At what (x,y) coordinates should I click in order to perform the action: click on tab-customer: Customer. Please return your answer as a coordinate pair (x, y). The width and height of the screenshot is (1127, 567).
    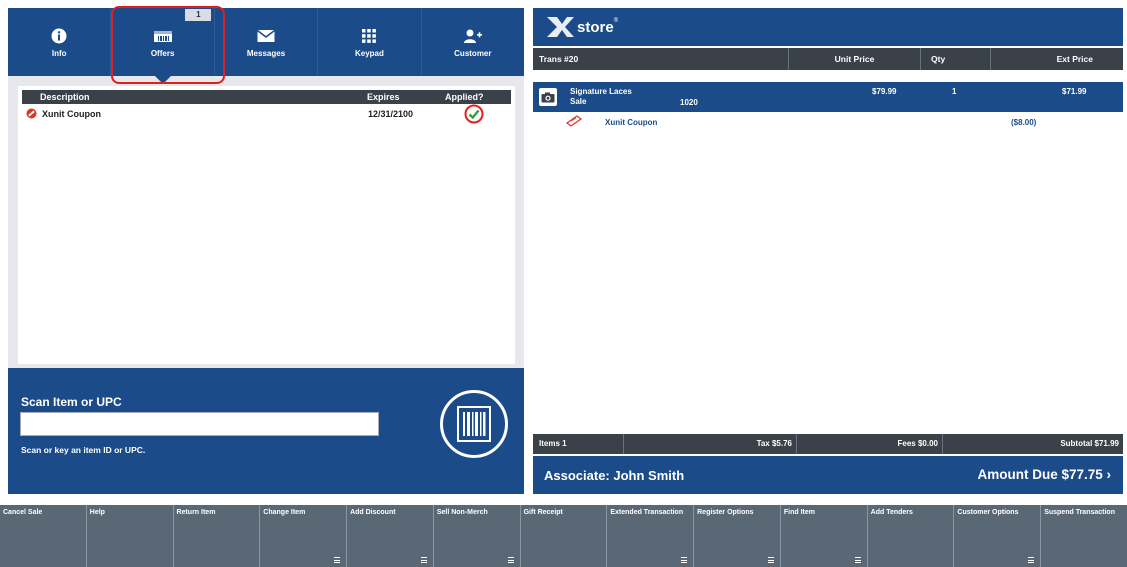
    Looking at the image, I should click on (473, 42).